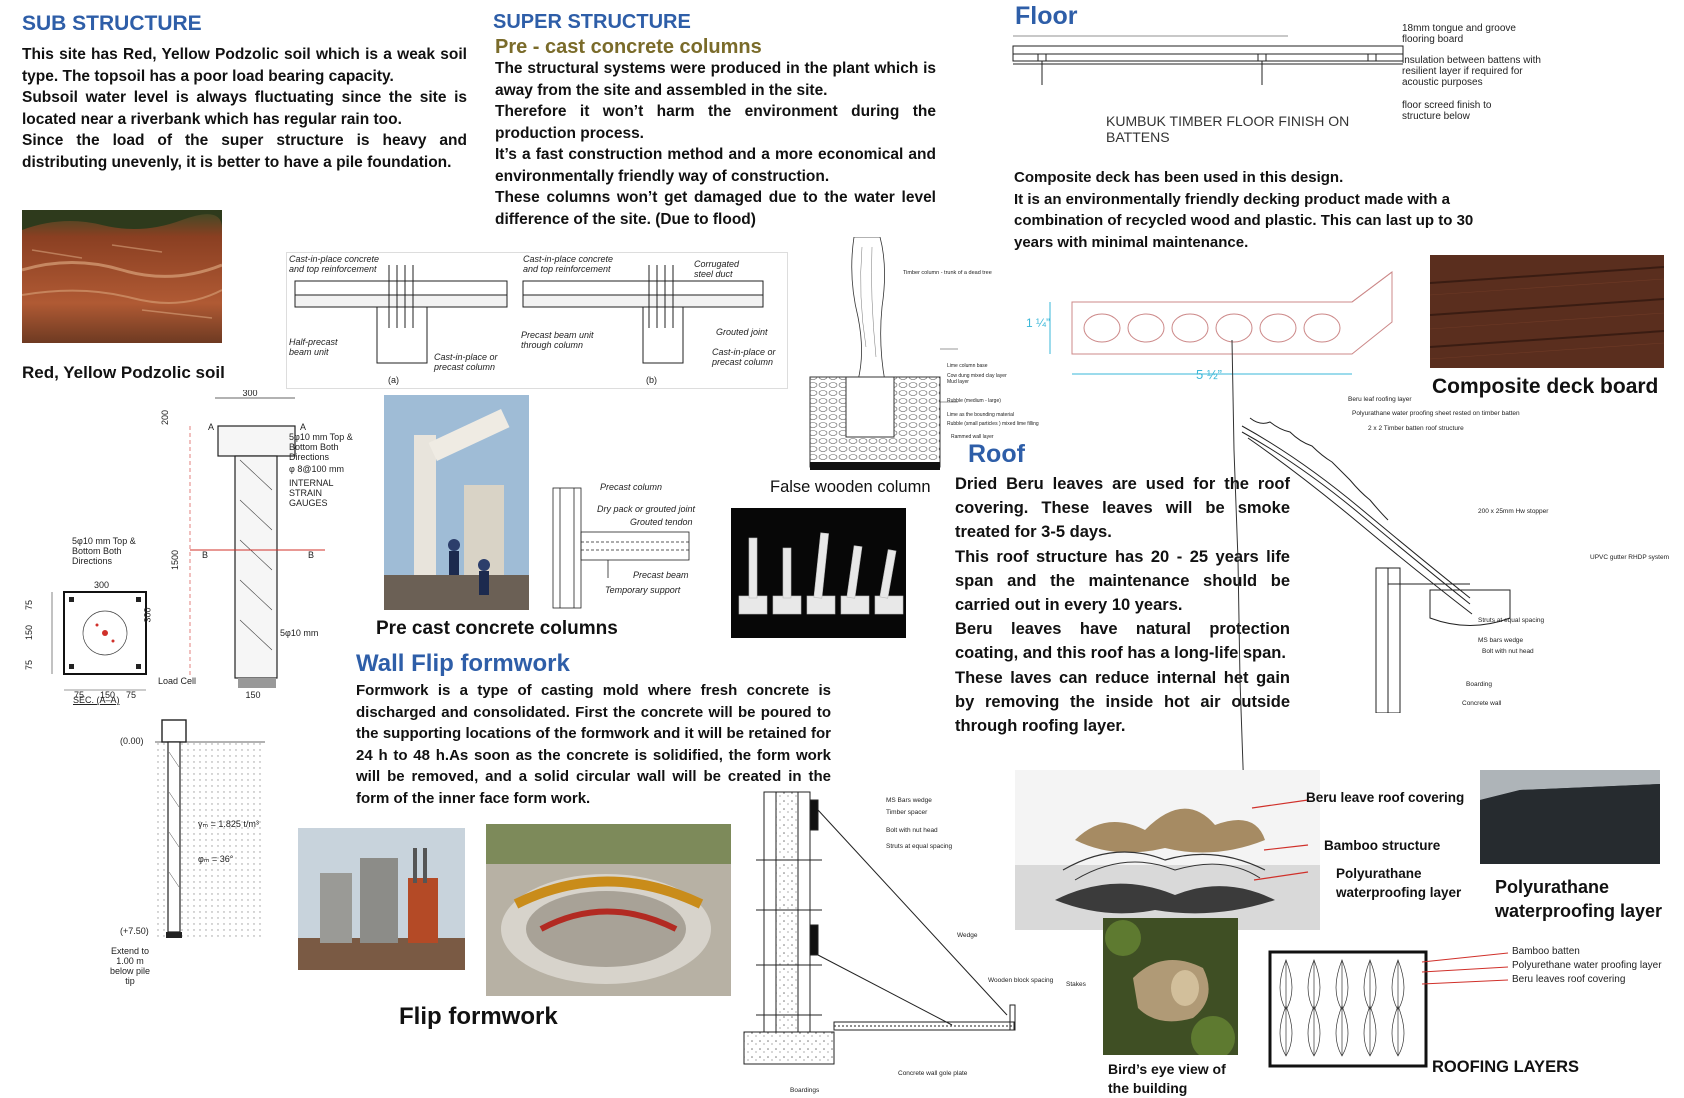 The height and width of the screenshot is (1098, 1684). I want to click on roof-sec-label-7: MS bars wedge, so click(1501, 640).